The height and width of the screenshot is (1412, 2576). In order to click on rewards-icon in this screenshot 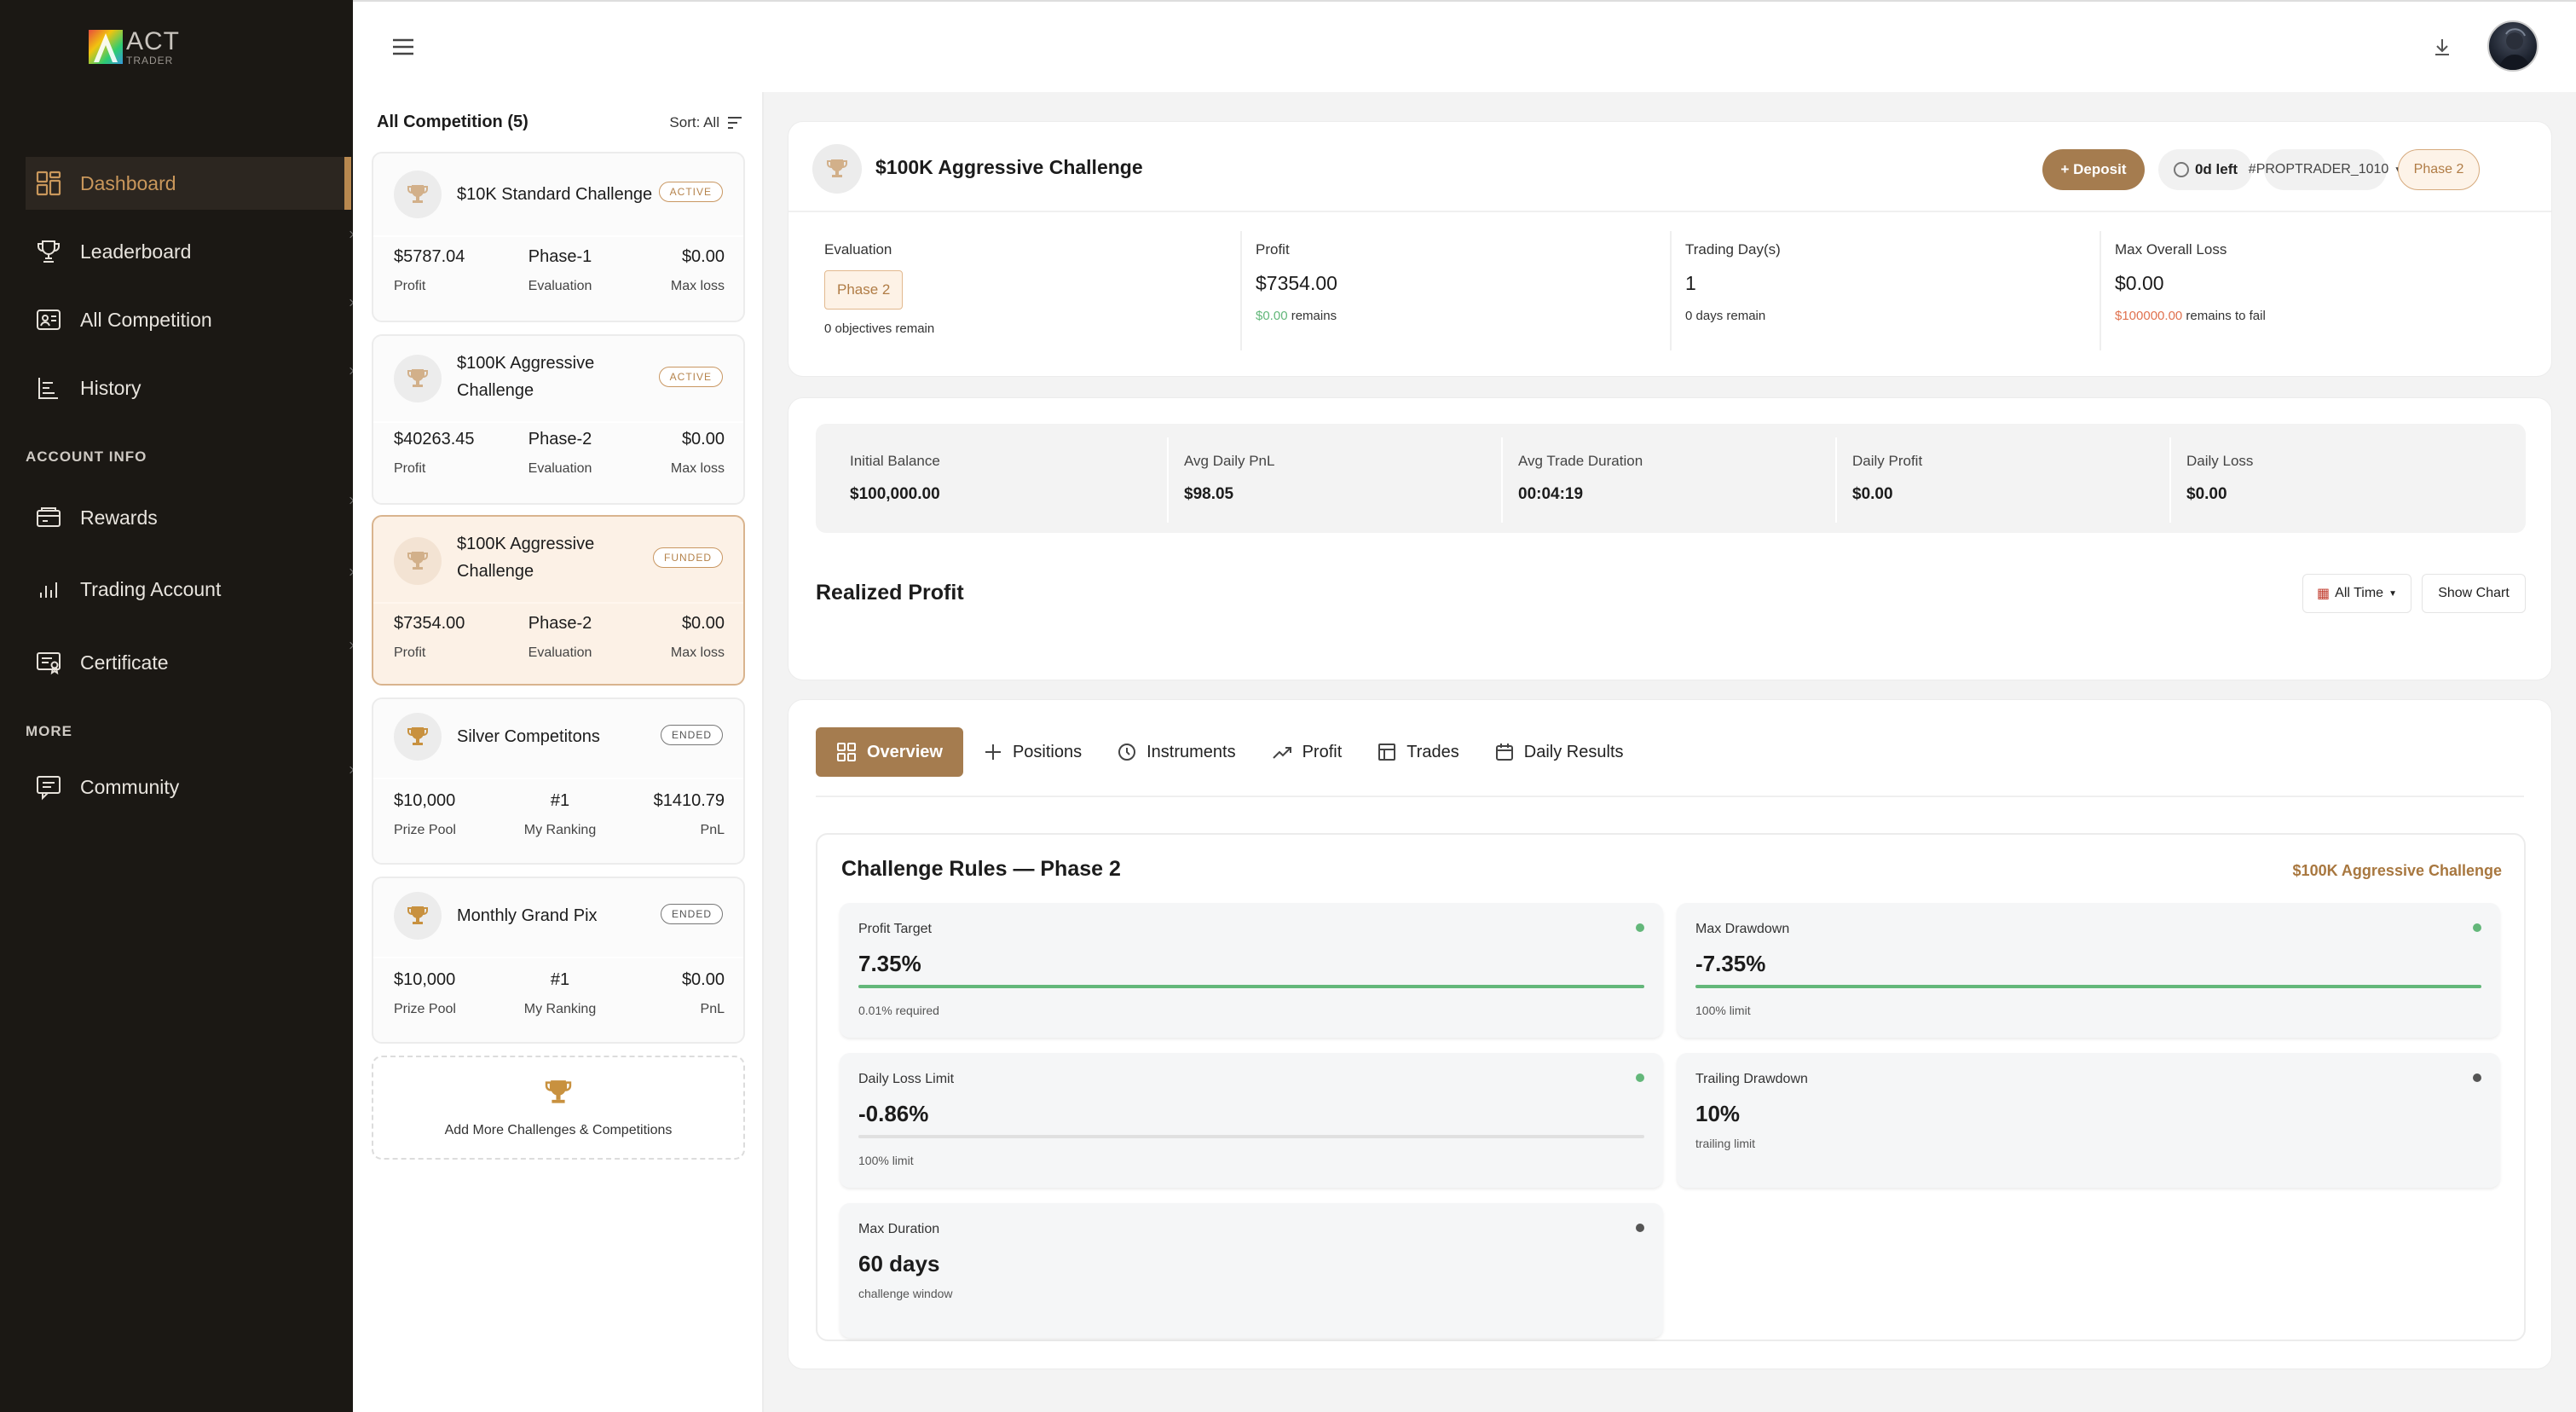, I will do `click(48, 517)`.